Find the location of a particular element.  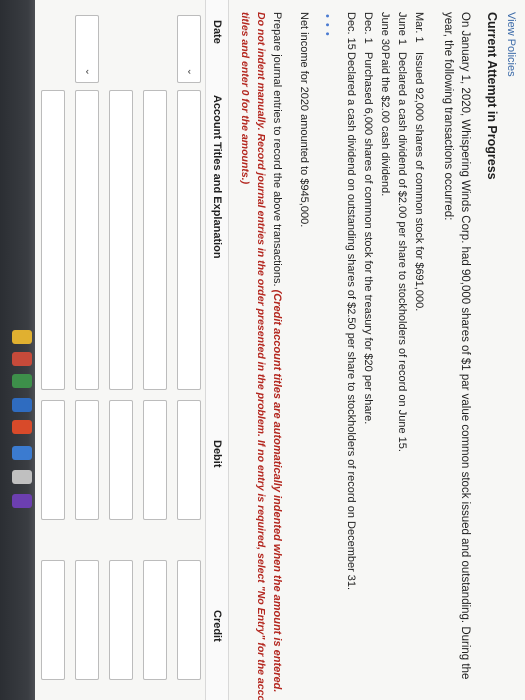

desktop-dock is located at coordinates (20, 350).